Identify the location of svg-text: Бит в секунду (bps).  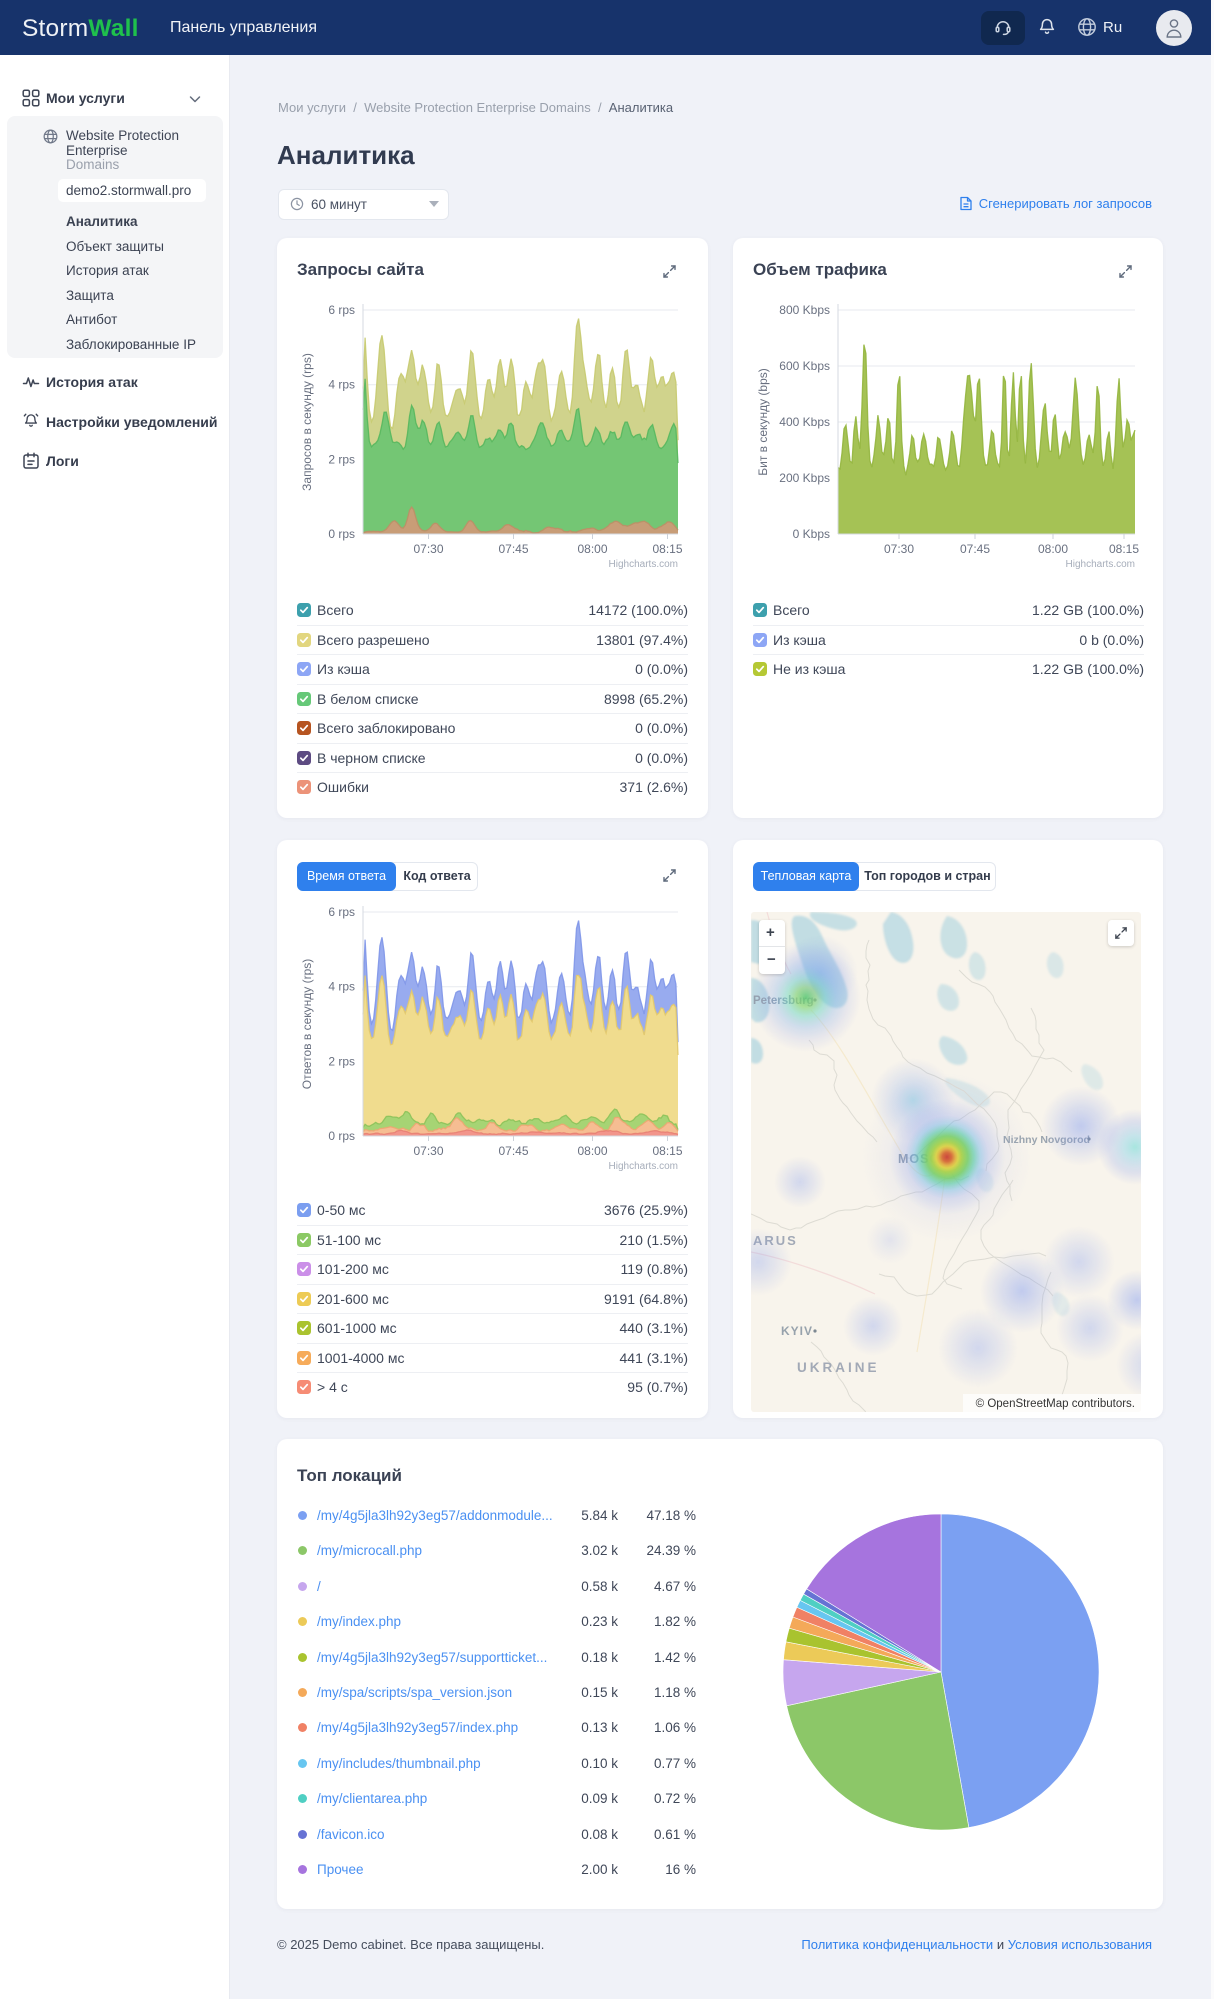
(763, 421).